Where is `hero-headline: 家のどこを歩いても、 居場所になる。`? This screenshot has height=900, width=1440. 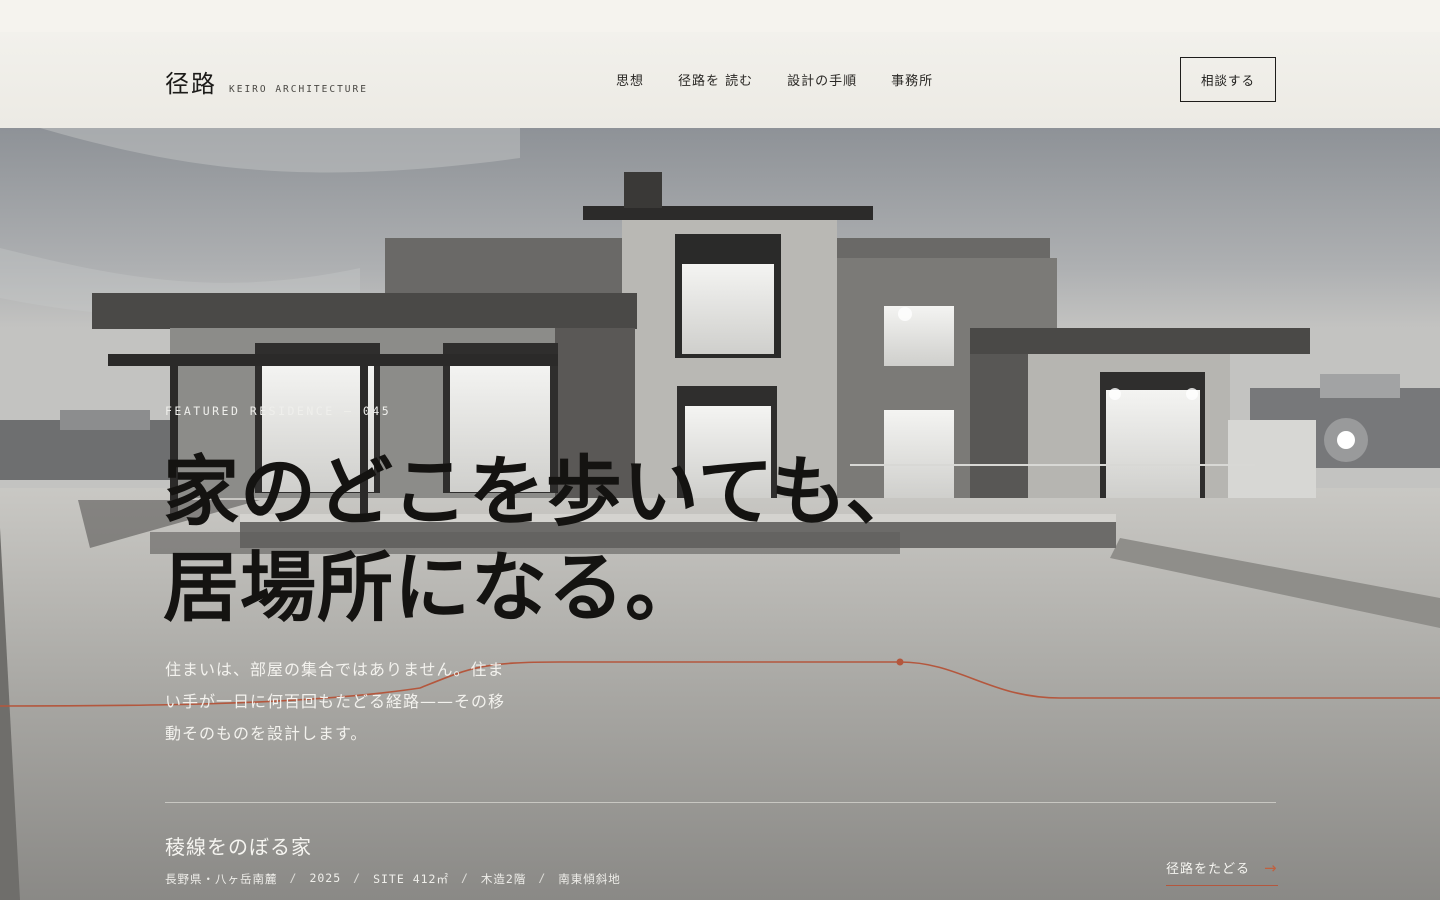
hero-headline: 家のどこを歩いても、 居場所になる。 is located at coordinates (542, 540).